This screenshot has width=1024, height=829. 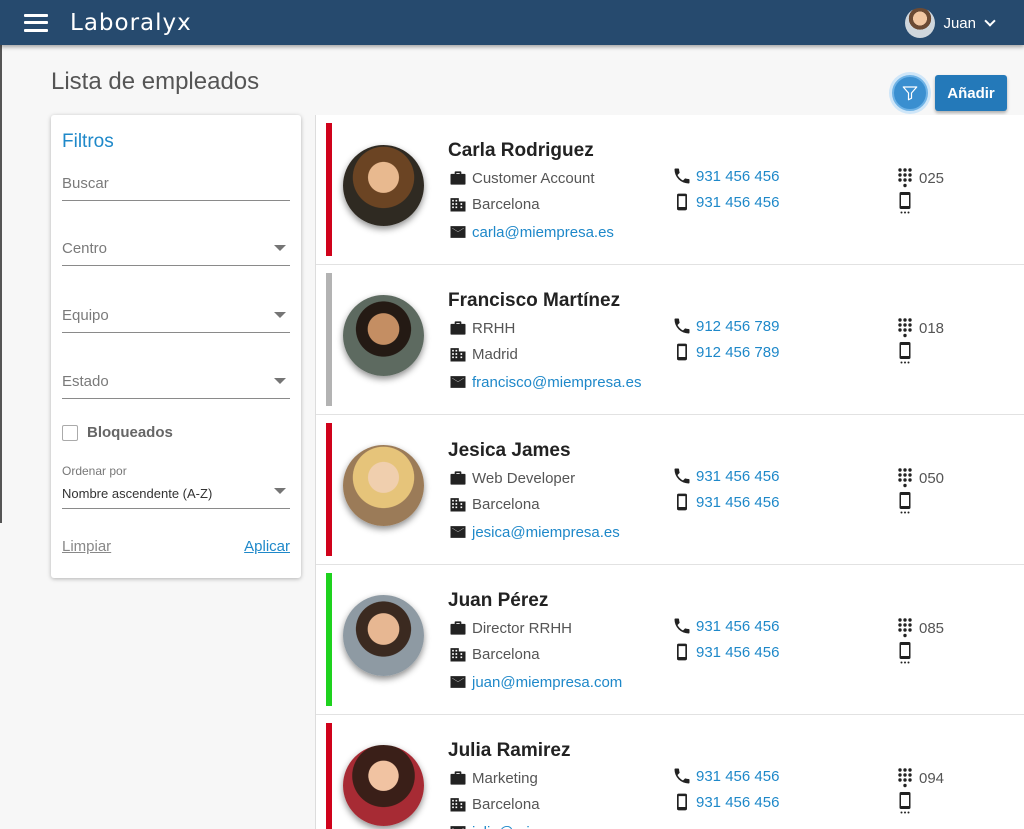 I want to click on employee-phone: 912 456 789, so click(x=737, y=326).